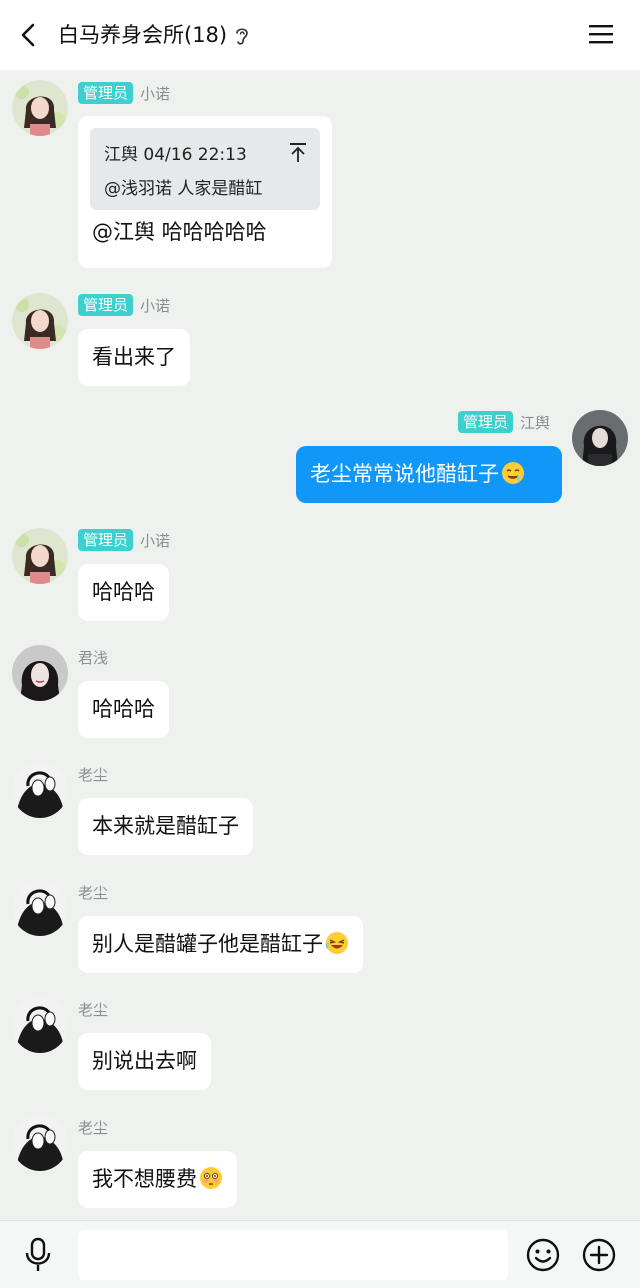 This screenshot has height=1288, width=640. I want to click on message-bubble: 本来就是醋缸子, so click(165, 826).